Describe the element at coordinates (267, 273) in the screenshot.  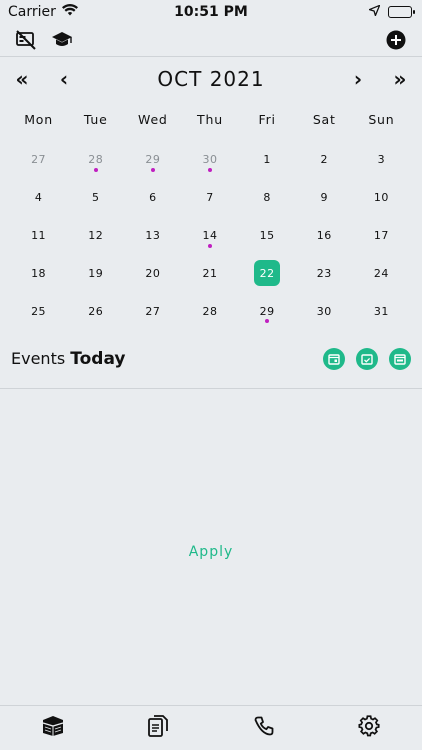
I see `calendar-day-selected: 22` at that location.